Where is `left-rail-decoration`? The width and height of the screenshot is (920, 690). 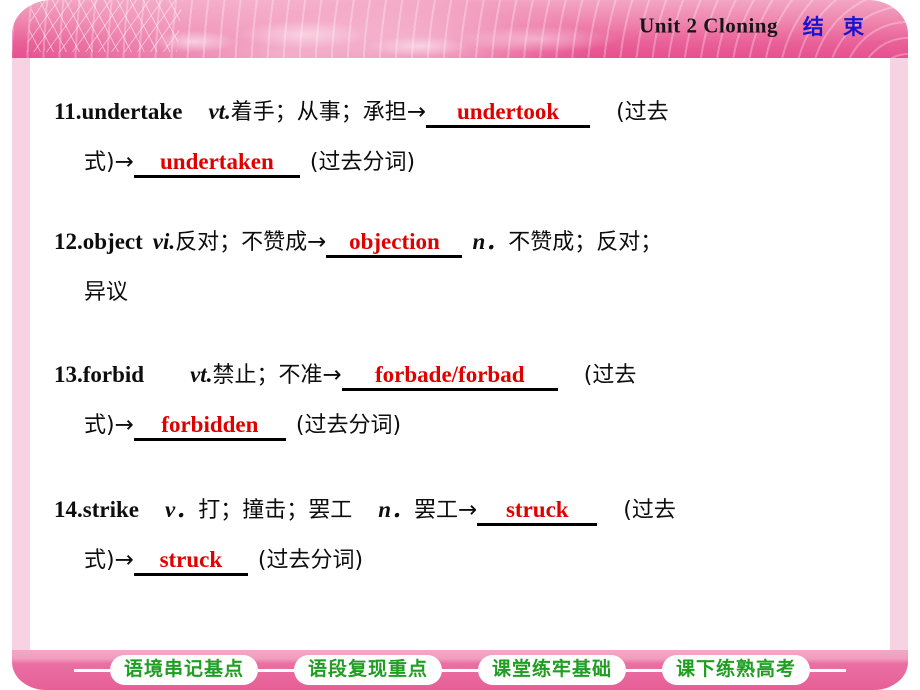 left-rail-decoration is located at coordinates (21, 354).